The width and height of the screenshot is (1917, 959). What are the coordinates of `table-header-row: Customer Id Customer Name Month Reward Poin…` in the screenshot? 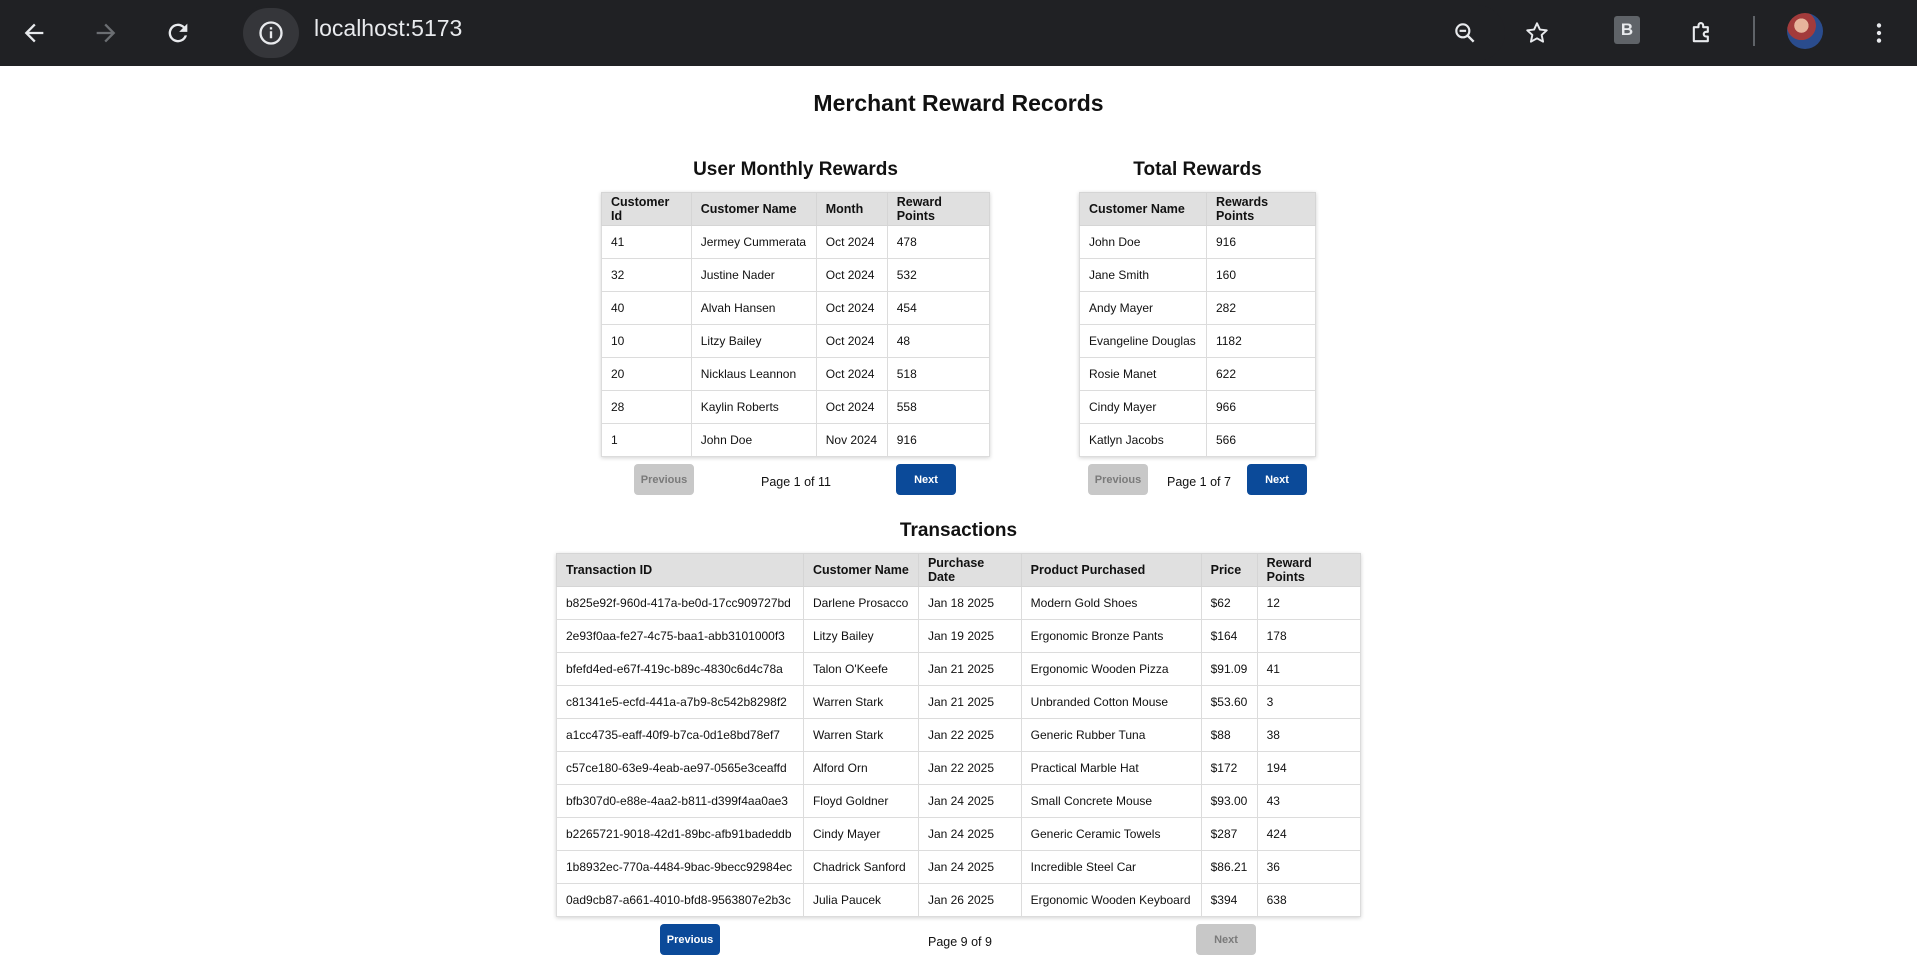 It's located at (796, 209).